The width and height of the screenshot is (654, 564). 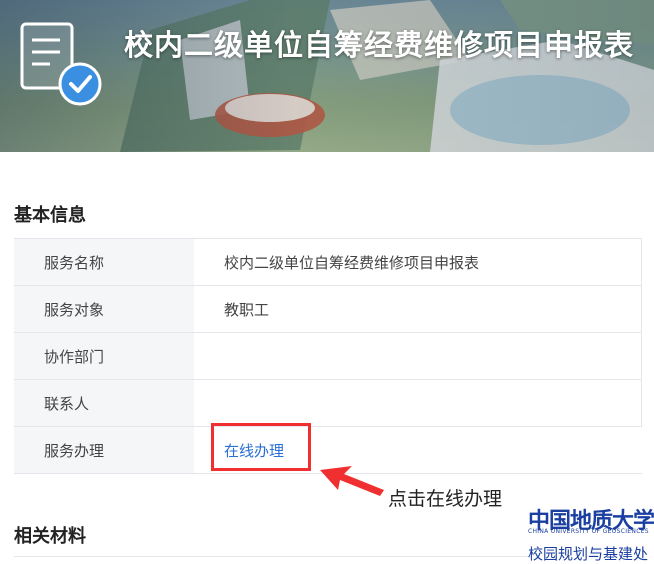 I want to click on table-row: 联系人, so click(x=328, y=403).